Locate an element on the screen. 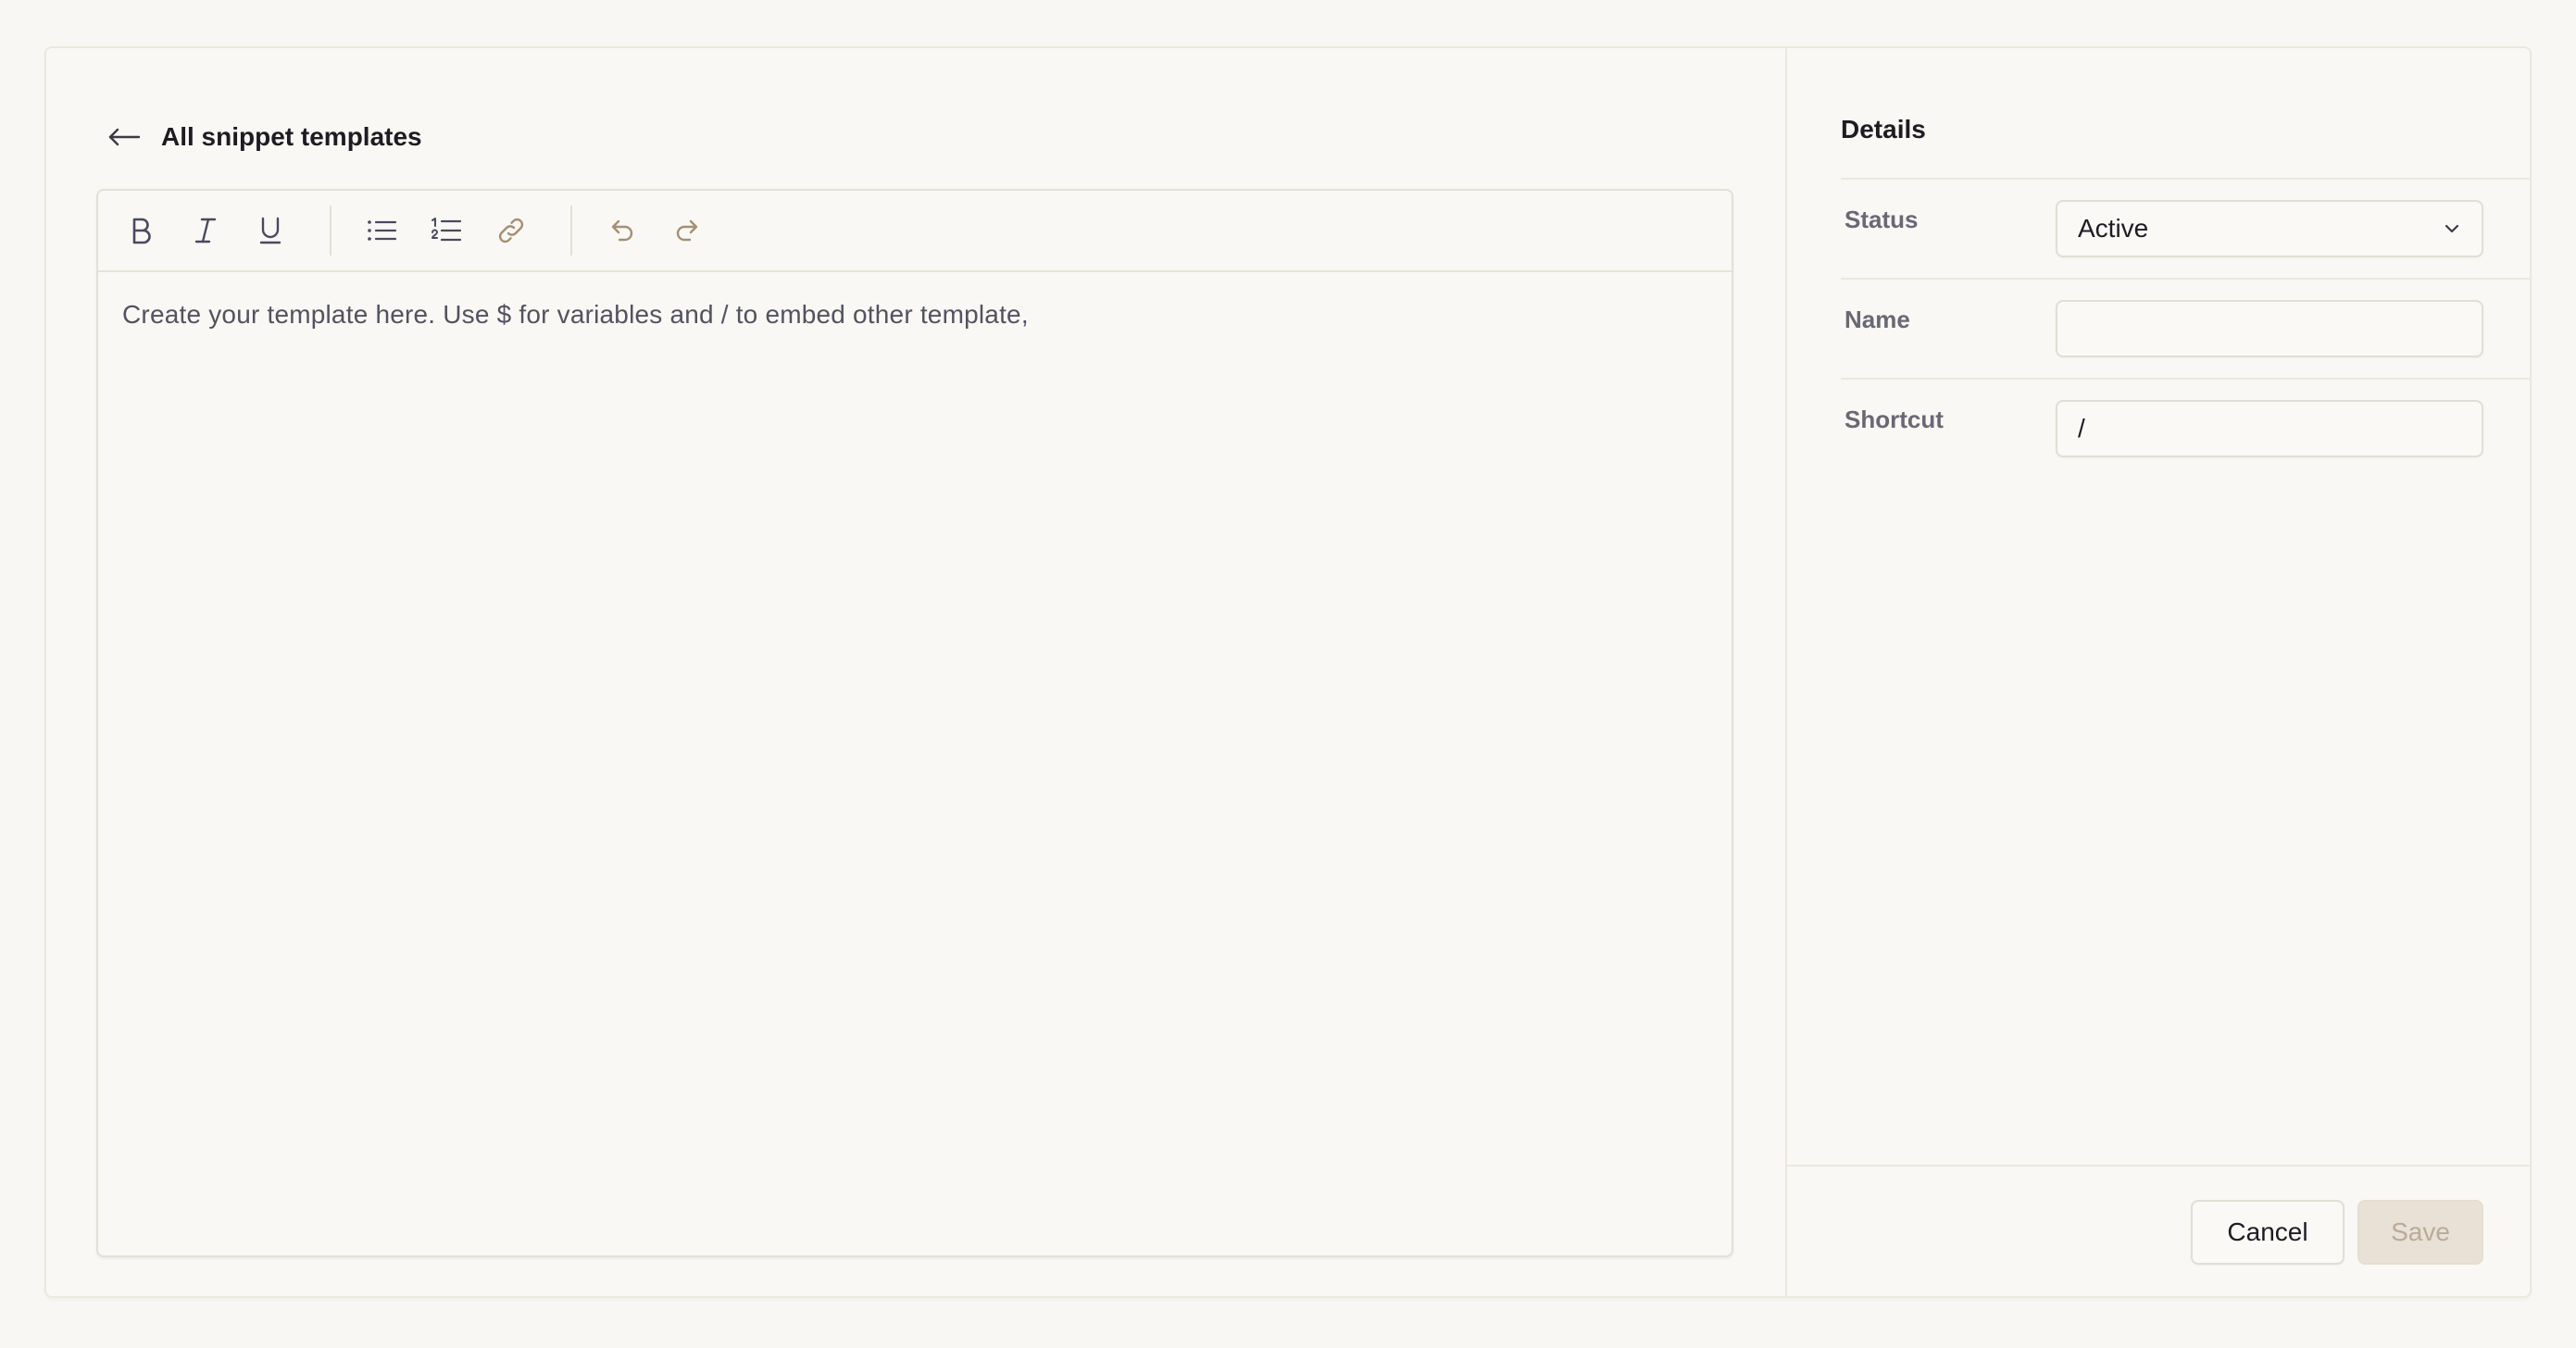 Image resolution: width=2576 pixels, height=1348 pixels. shortcut-row: Shortcut is located at coordinates (2185, 428).